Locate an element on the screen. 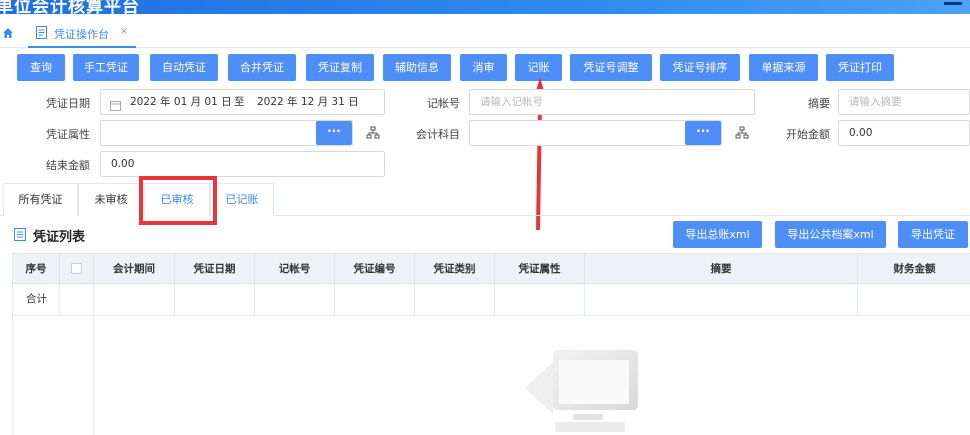 This screenshot has height=435, width=970. table-header: 序号 会计期间 凭证日期 记帐号 凭证编号 凭证类别 凭证属性 摘要 财务金额 is located at coordinates (491, 269).